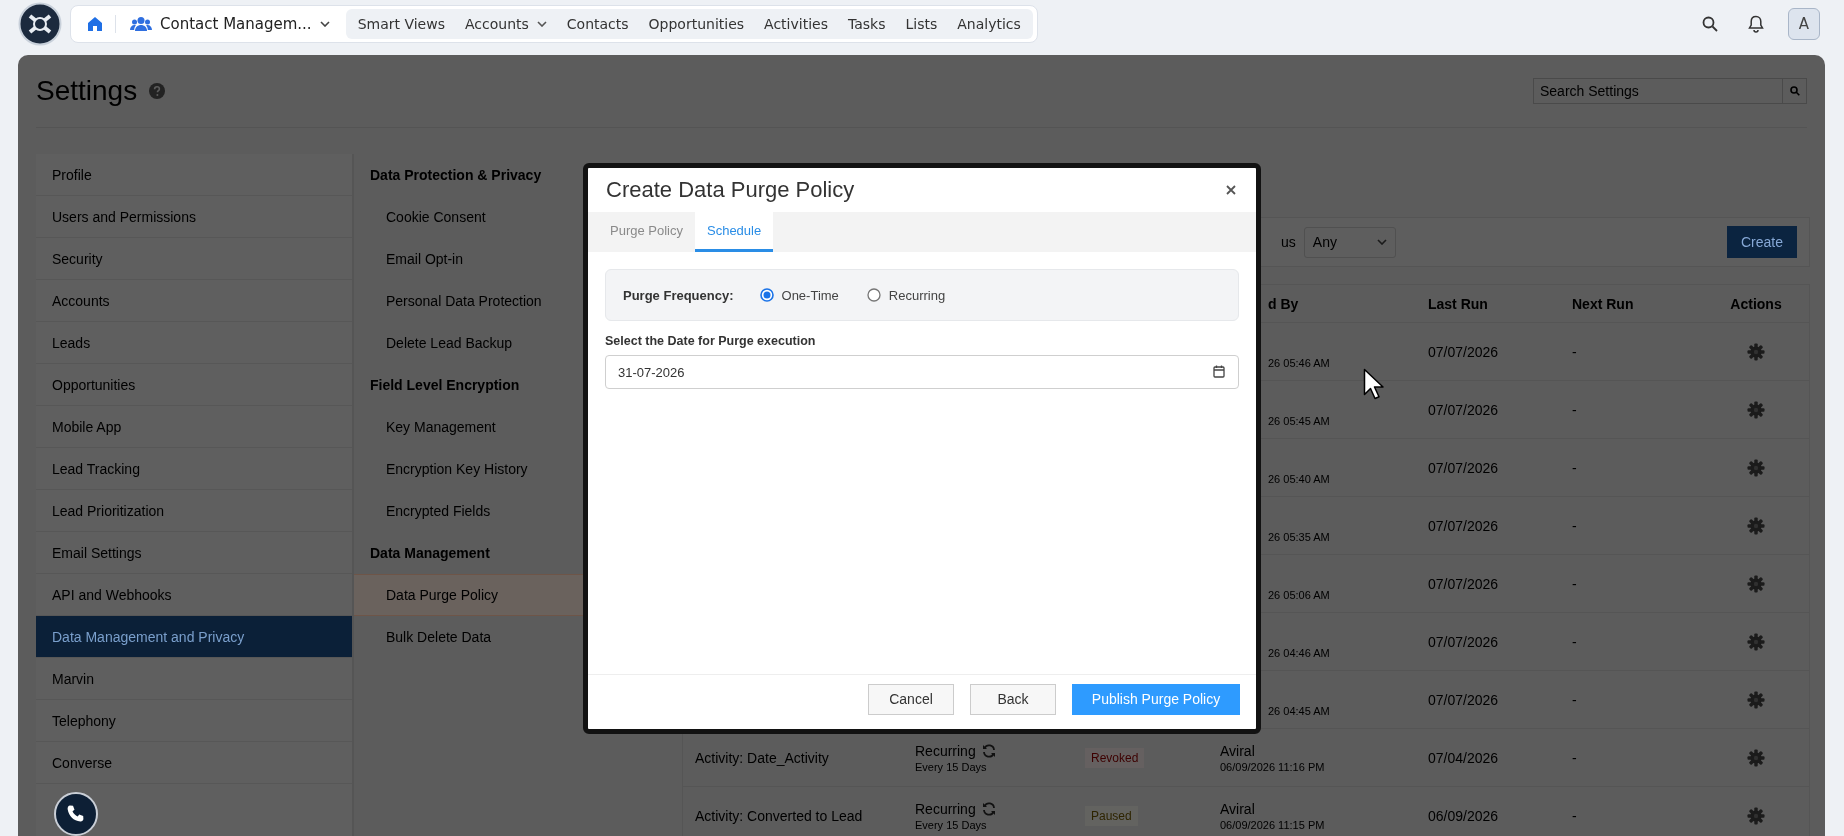  I want to click on radio-icon, so click(873, 295).